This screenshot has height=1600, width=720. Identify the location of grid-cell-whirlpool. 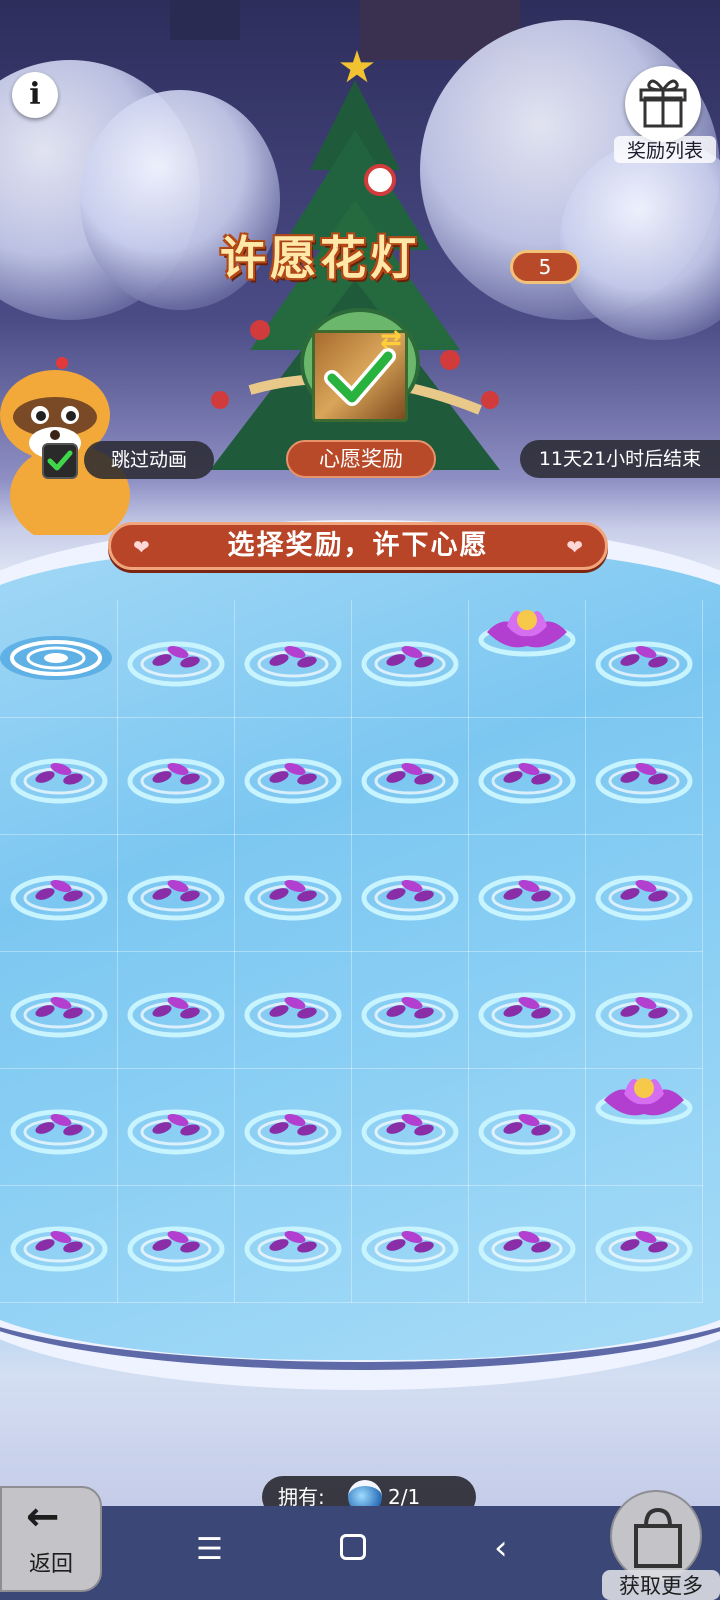
(59, 659).